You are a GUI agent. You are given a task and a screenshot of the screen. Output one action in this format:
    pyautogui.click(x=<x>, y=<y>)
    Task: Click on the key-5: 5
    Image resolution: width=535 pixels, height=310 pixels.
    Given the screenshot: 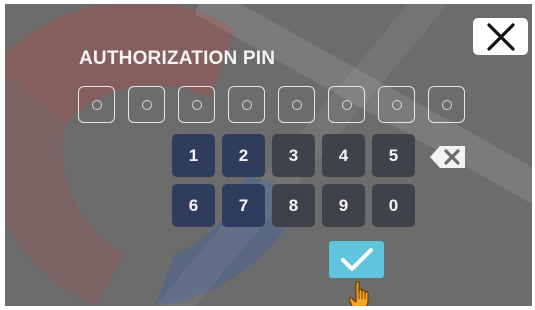 What is the action you would take?
    pyautogui.click(x=393, y=155)
    